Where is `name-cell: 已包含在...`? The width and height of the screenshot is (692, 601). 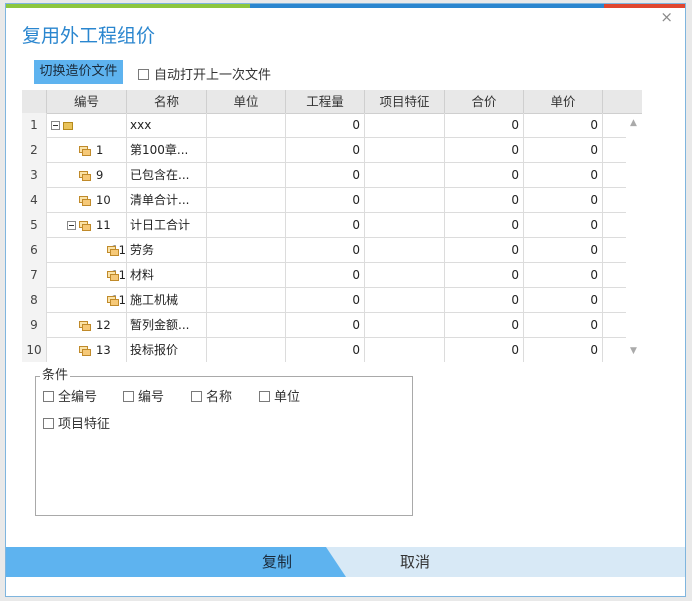 name-cell: 已包含在... is located at coordinates (167, 175).